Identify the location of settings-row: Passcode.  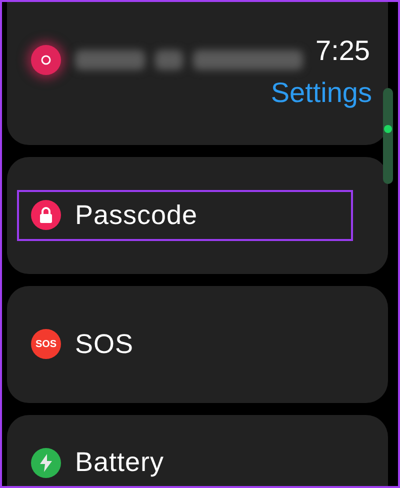
(185, 216).